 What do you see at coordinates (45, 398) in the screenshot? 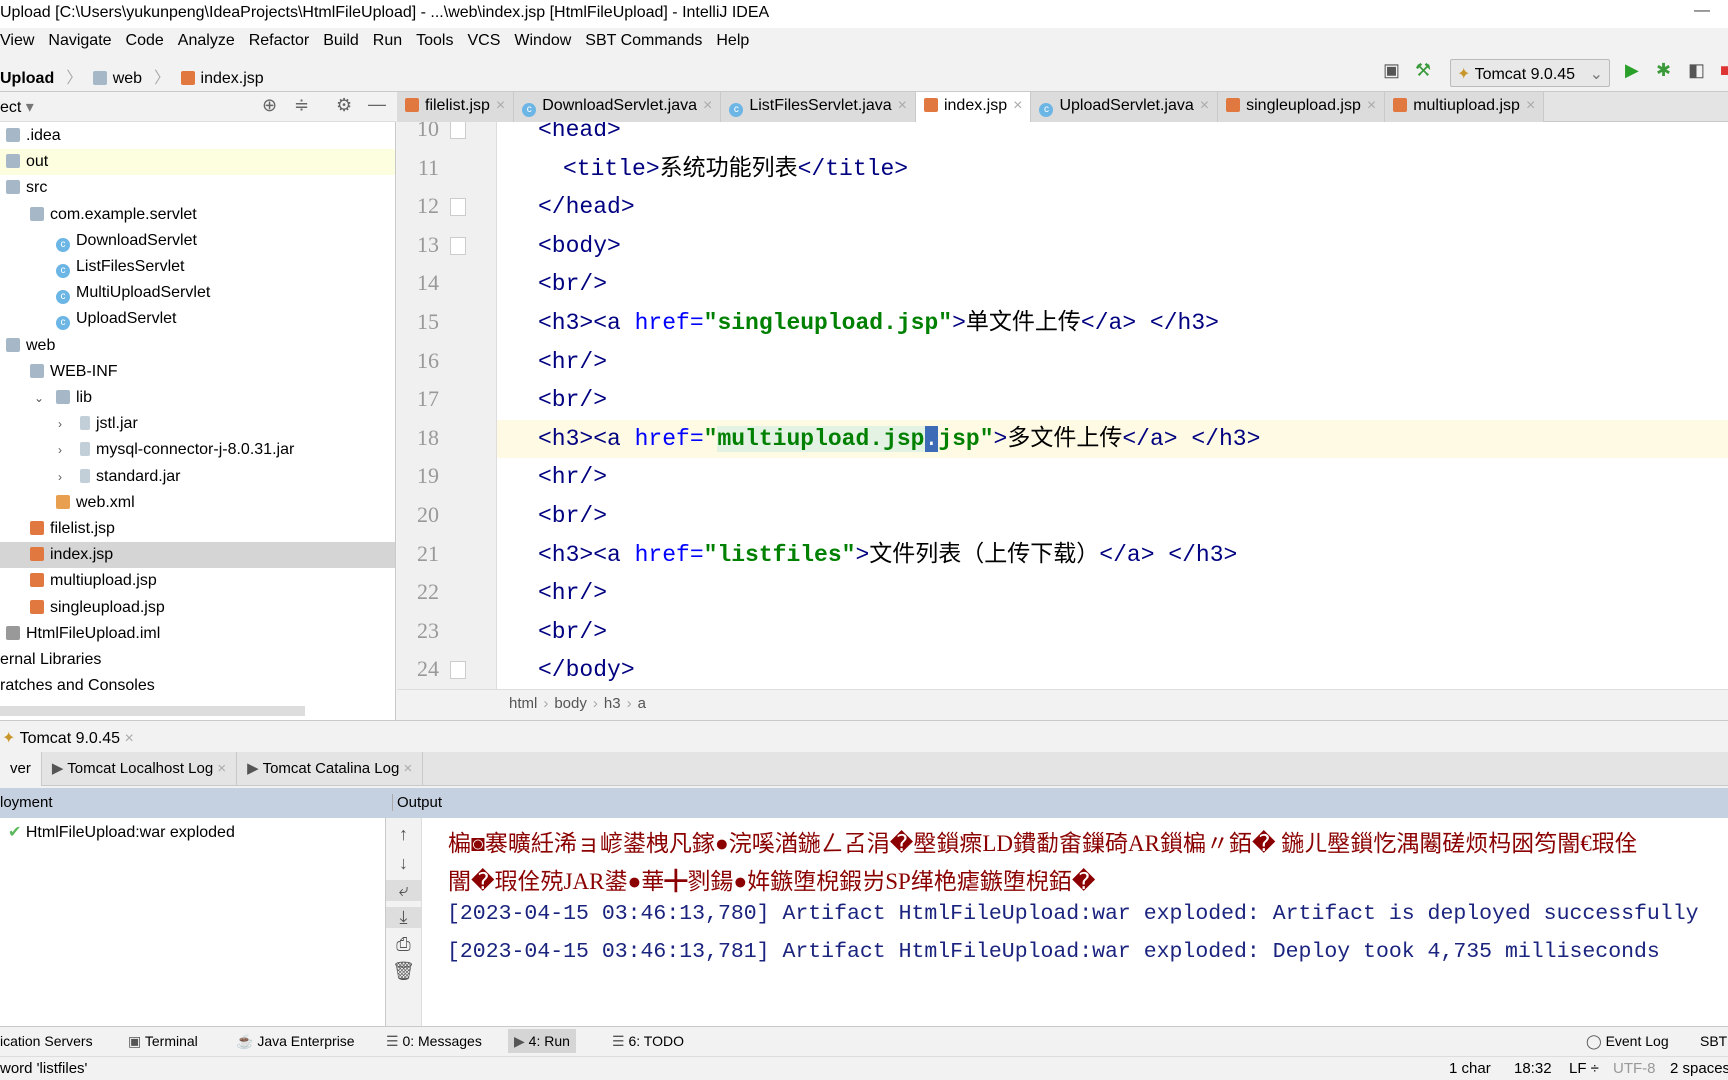
I see `chevron-down-icon: ⌄` at bounding box center [45, 398].